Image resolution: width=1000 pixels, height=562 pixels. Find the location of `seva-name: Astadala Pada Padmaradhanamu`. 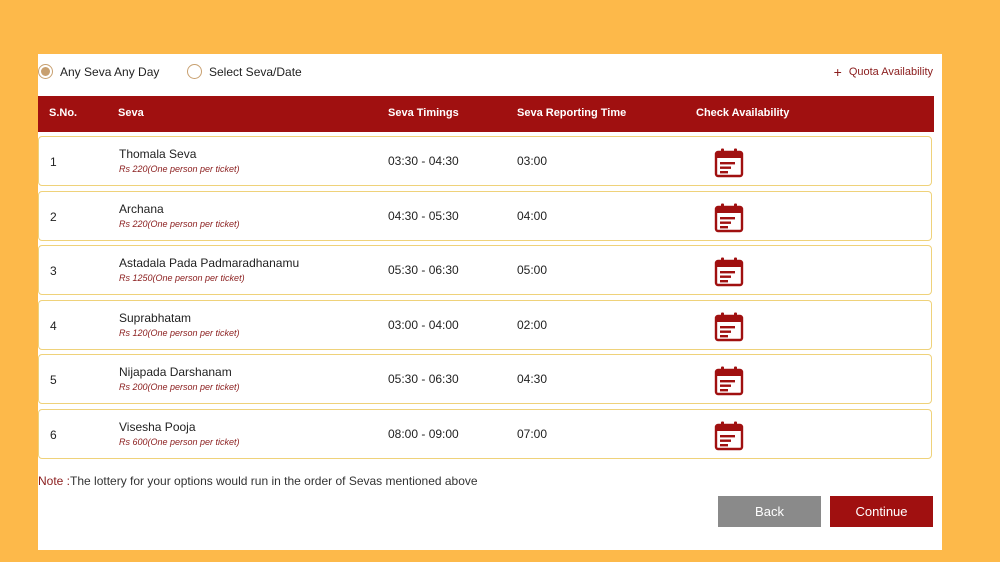

seva-name: Astadala Pada Padmaradhanamu is located at coordinates (209, 263).